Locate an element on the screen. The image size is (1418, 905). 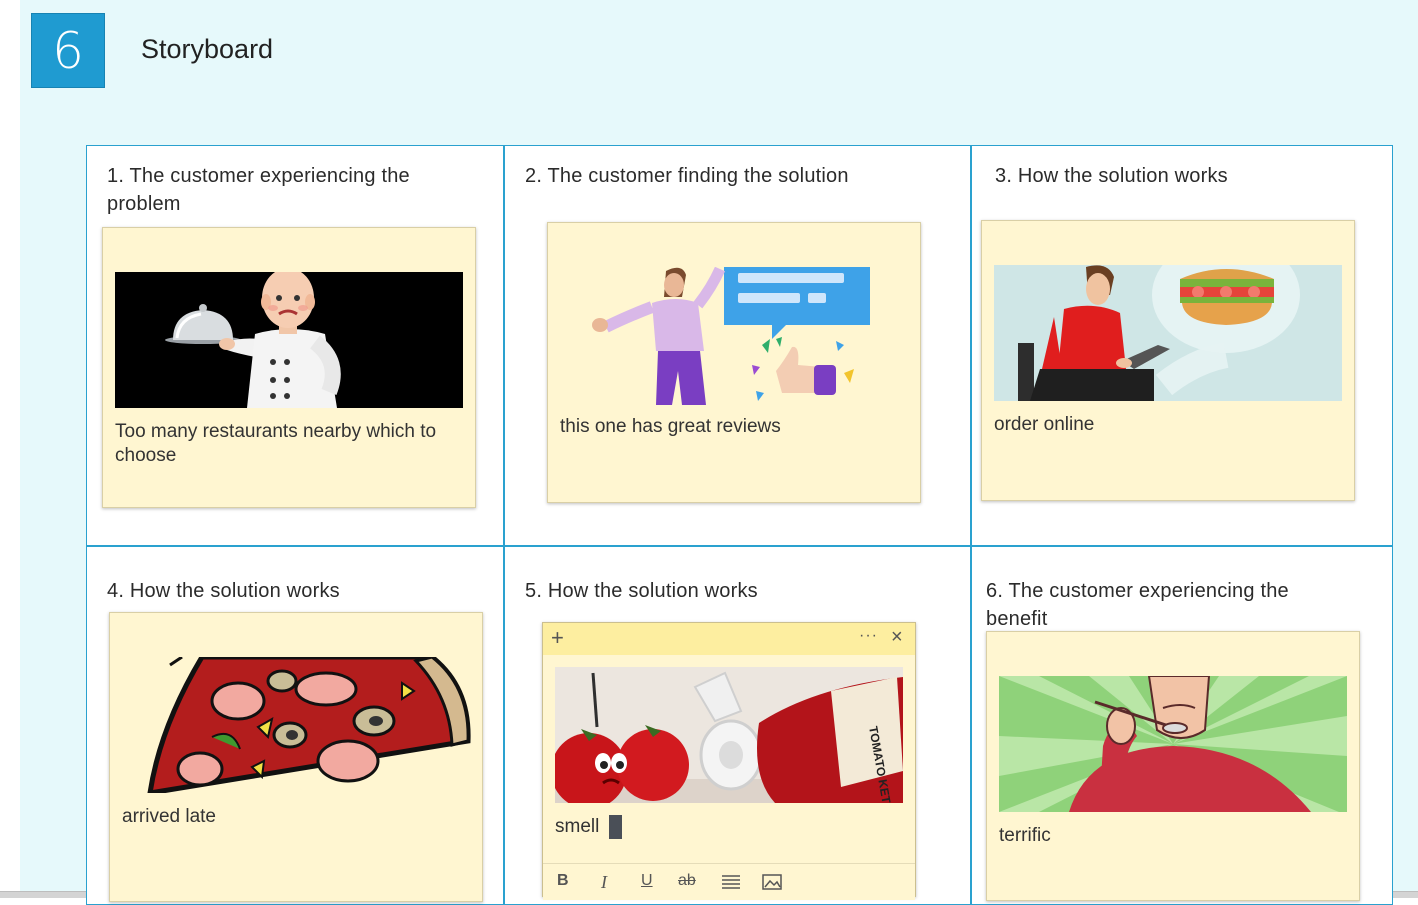
man-eating-image is located at coordinates (1173, 744).